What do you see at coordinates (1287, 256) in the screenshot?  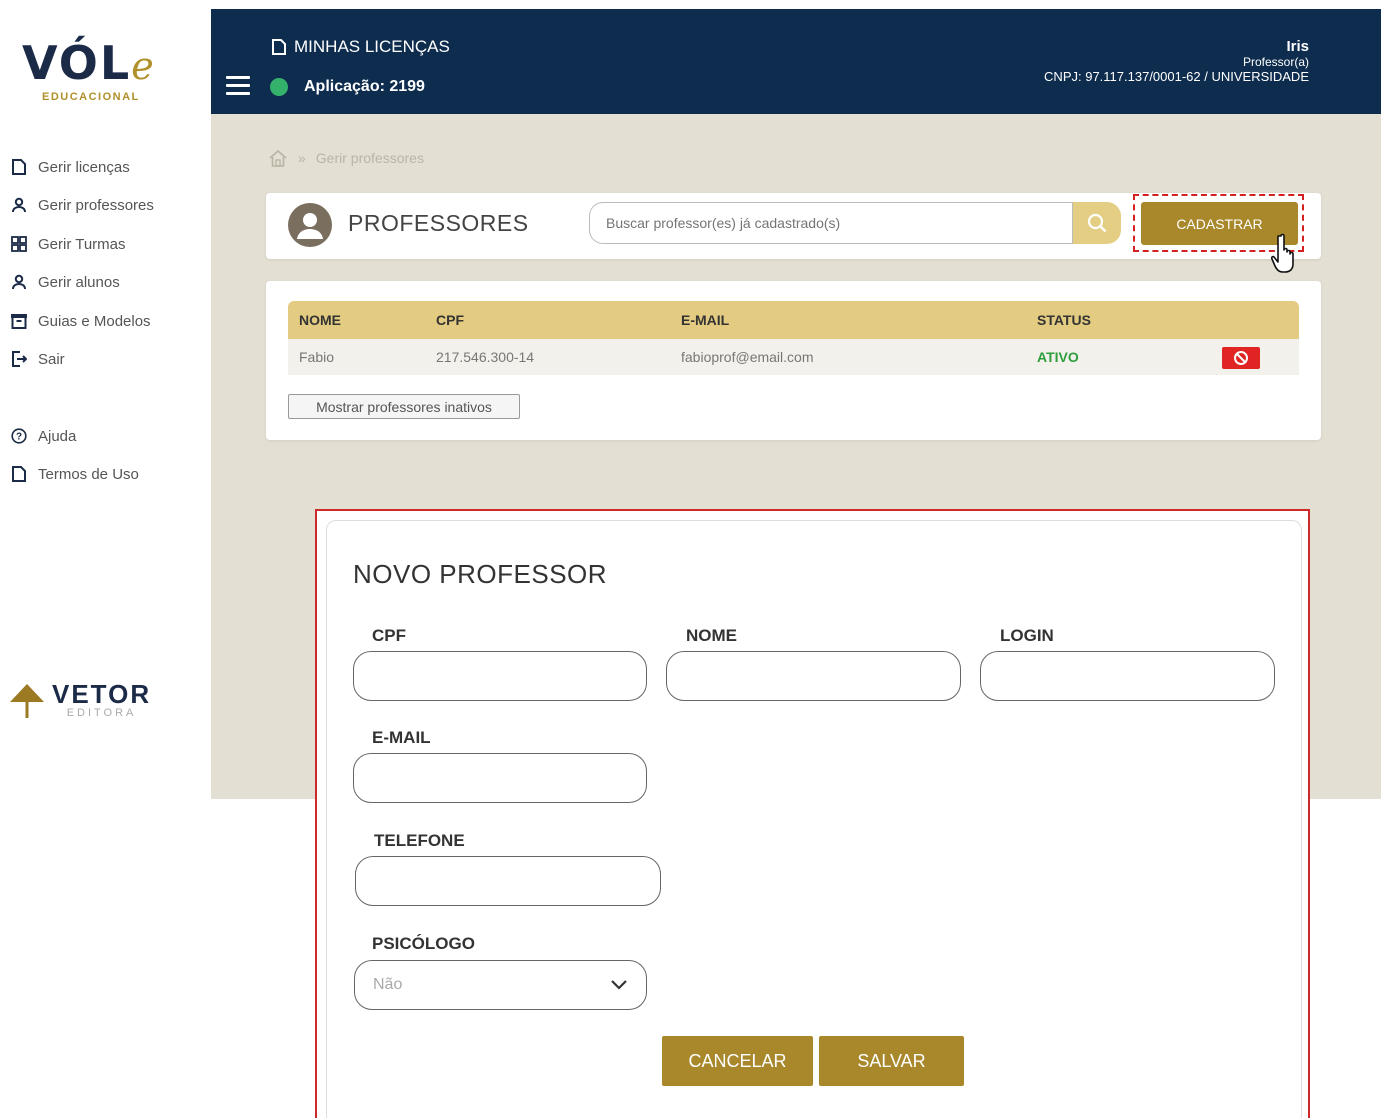 I see `hand-cursor-icon` at bounding box center [1287, 256].